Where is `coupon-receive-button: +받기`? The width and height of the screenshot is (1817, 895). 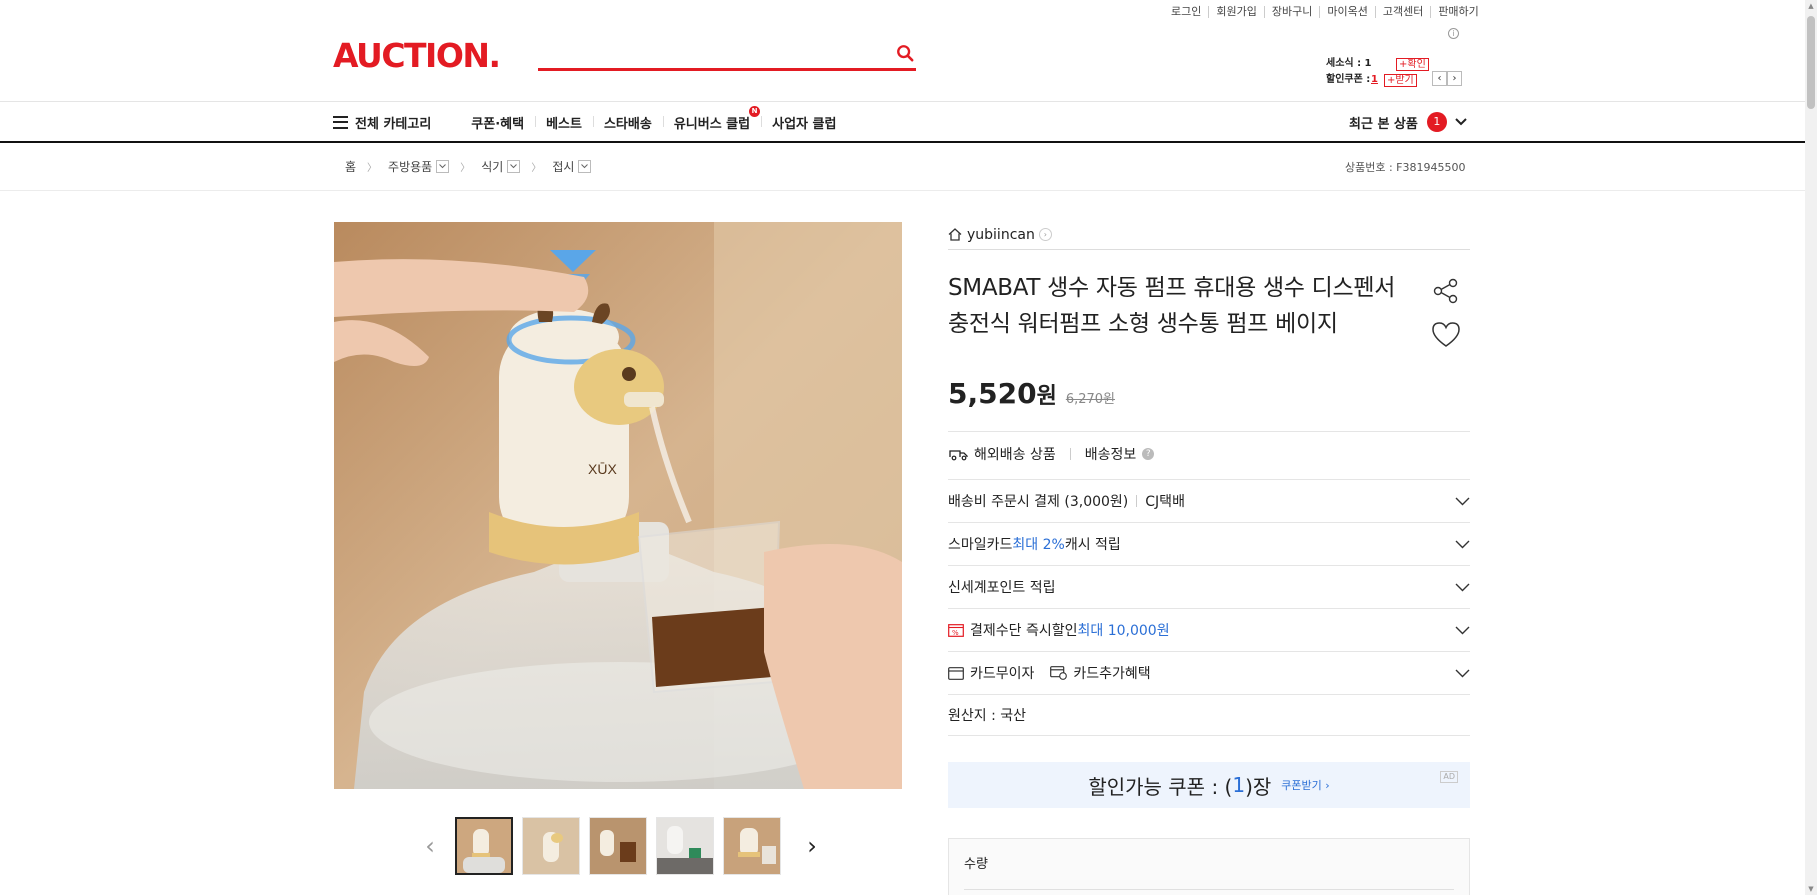 coupon-receive-button: +받기 is located at coordinates (1400, 80).